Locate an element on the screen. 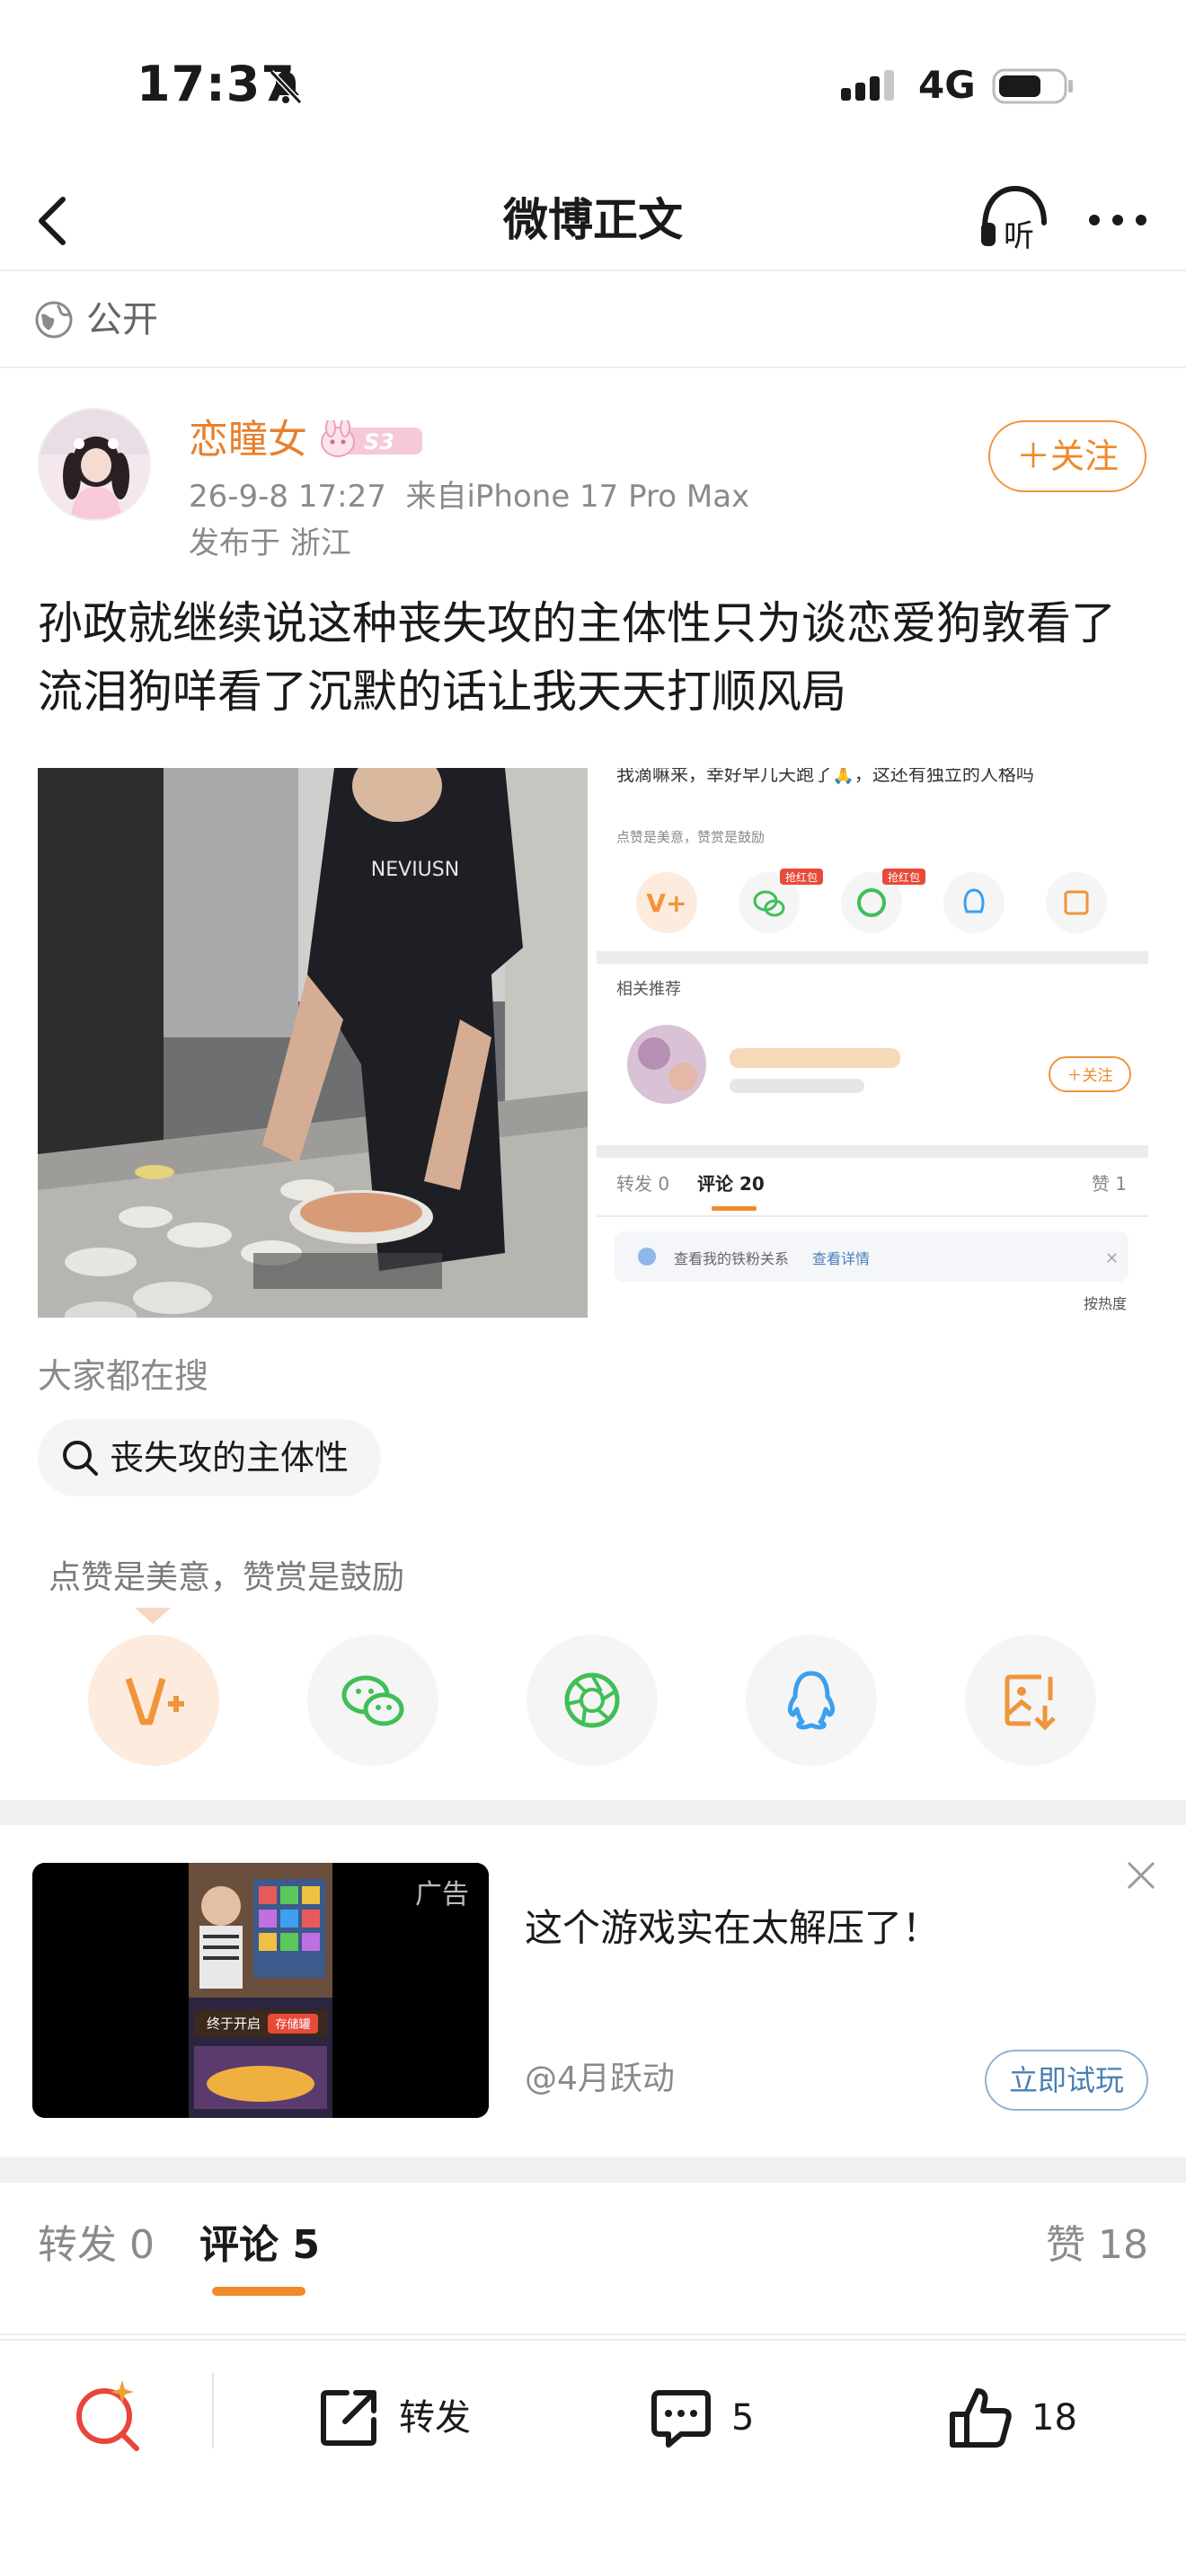 This screenshot has height=2576, width=1186. tab-active-indicator is located at coordinates (258, 2291).